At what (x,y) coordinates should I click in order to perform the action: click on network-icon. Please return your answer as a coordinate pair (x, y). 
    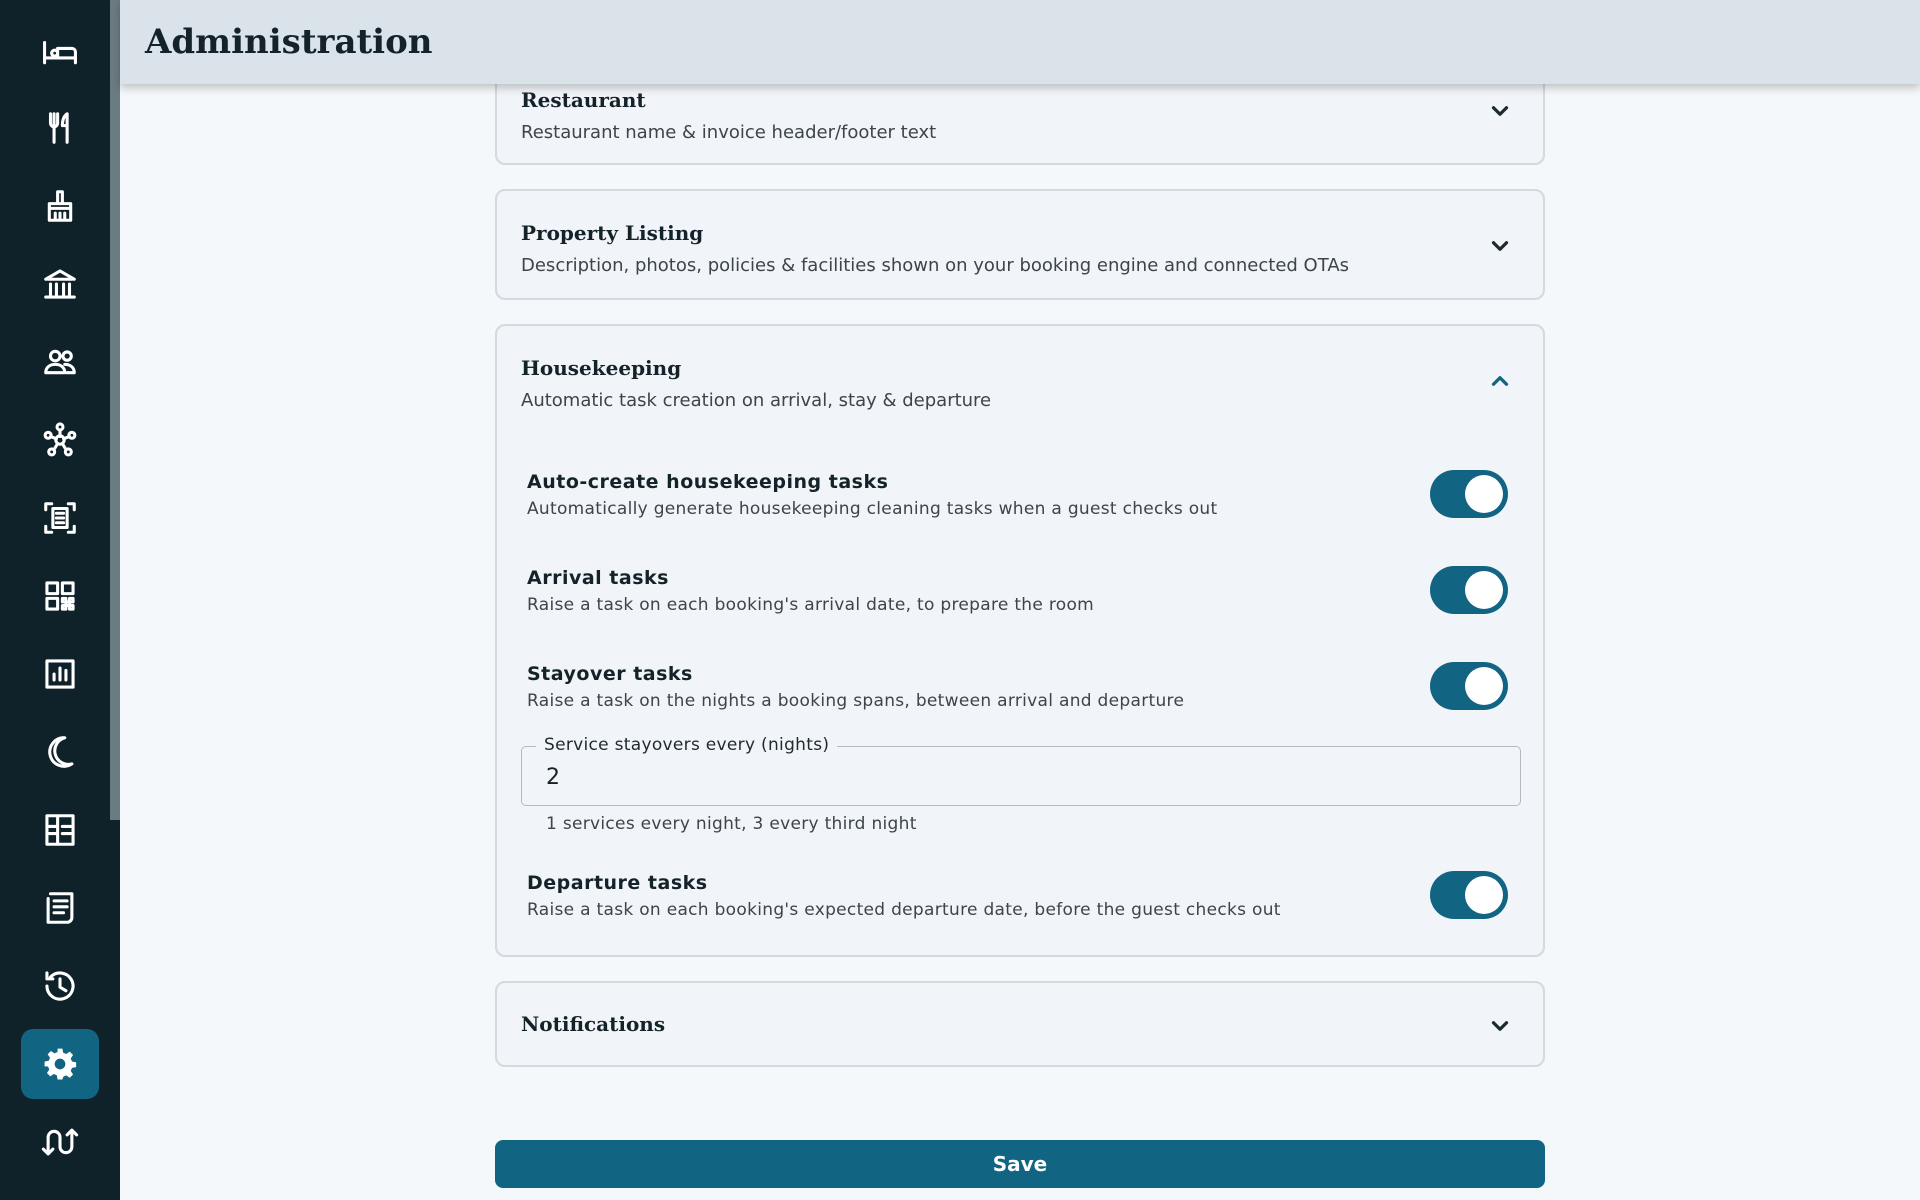
    Looking at the image, I should click on (60, 439).